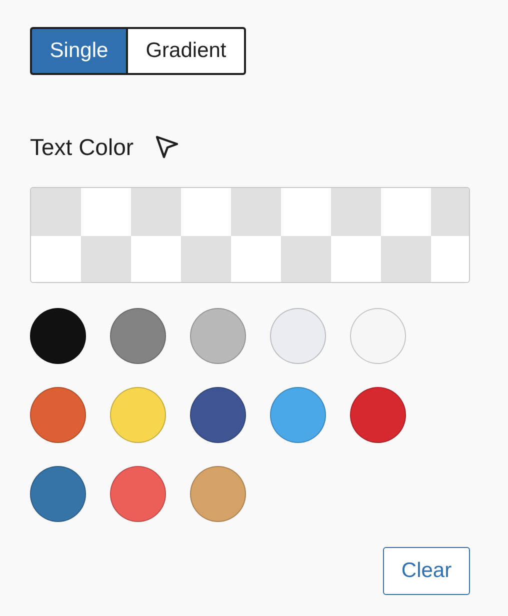 The image size is (508, 616). Describe the element at coordinates (426, 571) in the screenshot. I see `clear-button: Clear` at that location.